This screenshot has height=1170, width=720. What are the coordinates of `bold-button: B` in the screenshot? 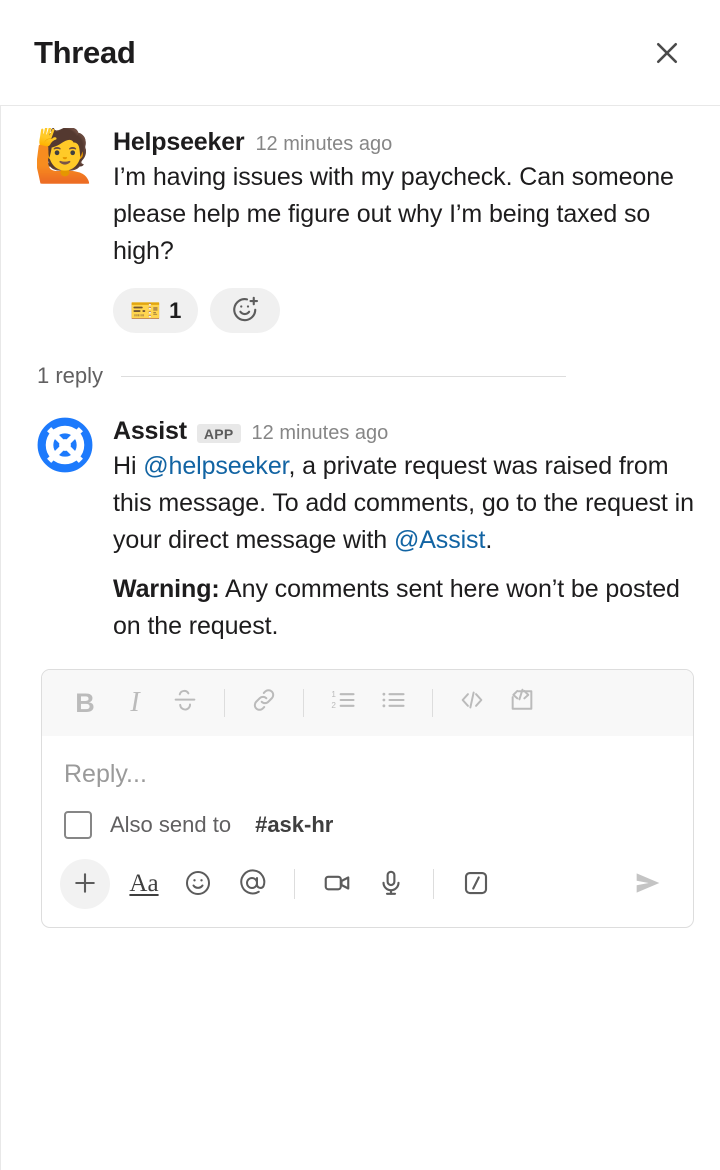 It's located at (85, 703).